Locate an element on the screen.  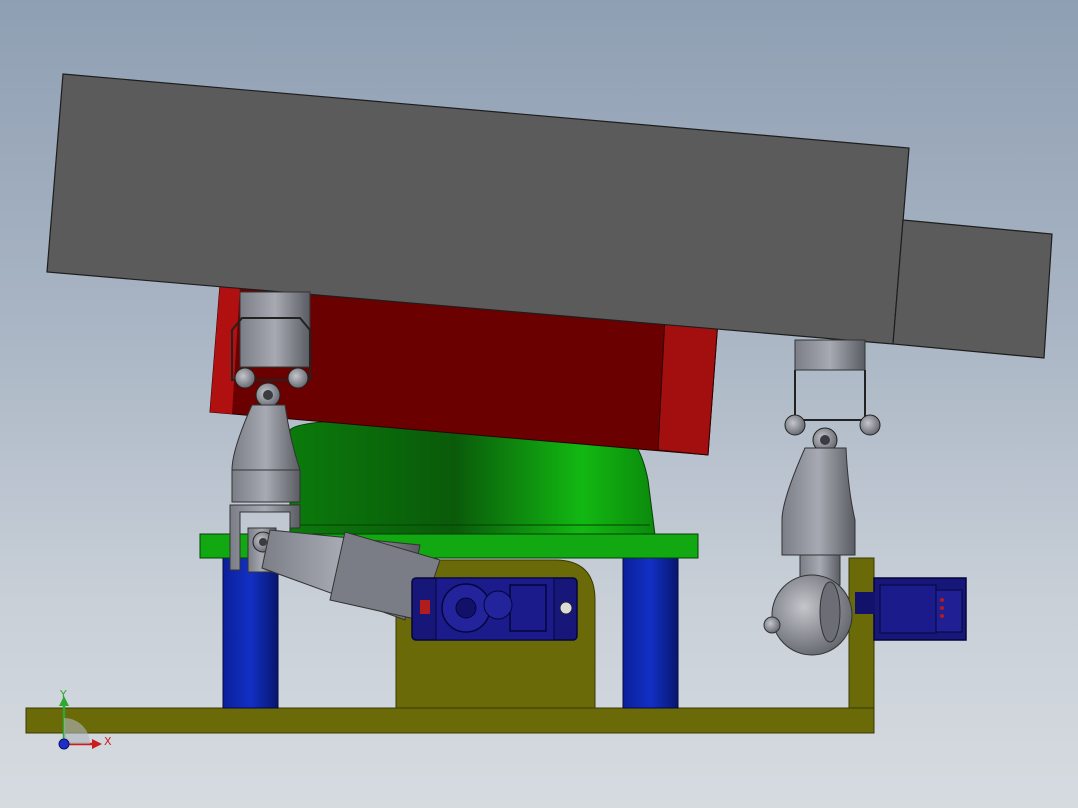
y-axis-label: Y is located at coordinates (63, 694).